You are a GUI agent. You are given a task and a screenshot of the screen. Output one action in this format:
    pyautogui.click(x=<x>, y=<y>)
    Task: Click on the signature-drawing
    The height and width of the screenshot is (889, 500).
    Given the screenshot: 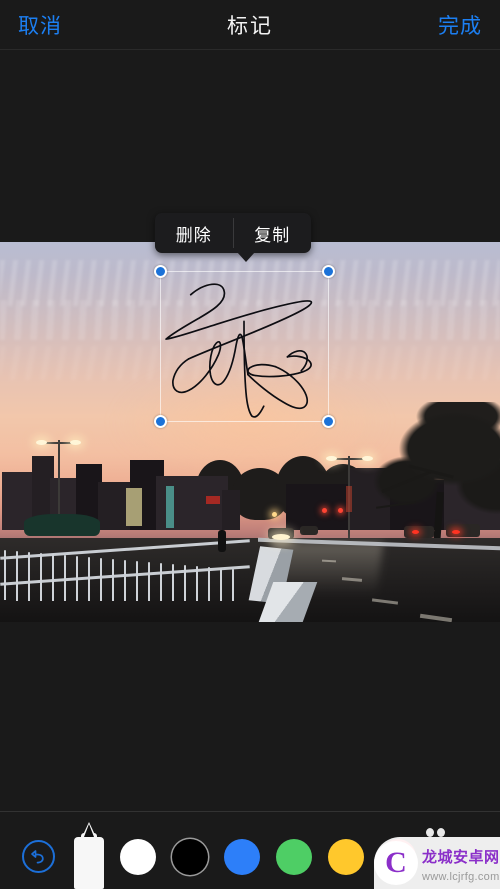 What is the action you would take?
    pyautogui.click(x=244, y=346)
    